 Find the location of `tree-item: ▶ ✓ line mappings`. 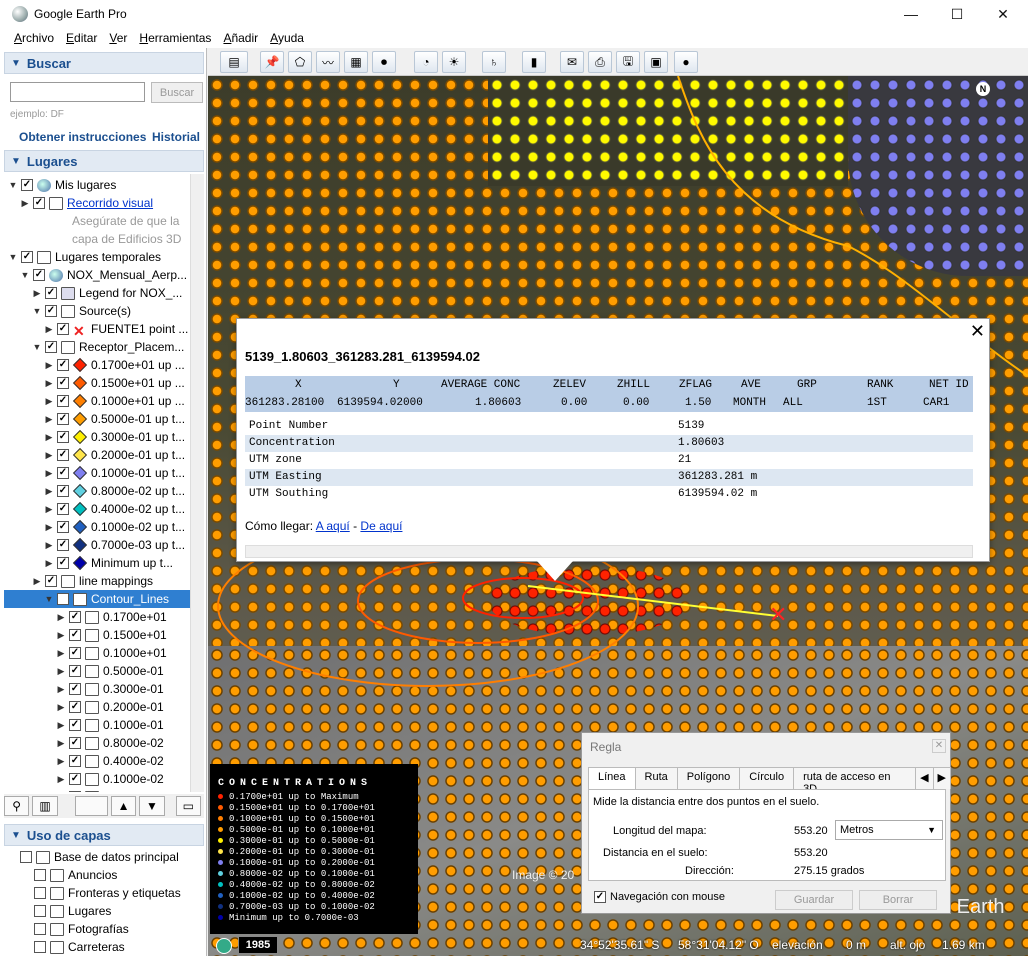

tree-item: ▶ ✓ line mappings is located at coordinates (97, 581).